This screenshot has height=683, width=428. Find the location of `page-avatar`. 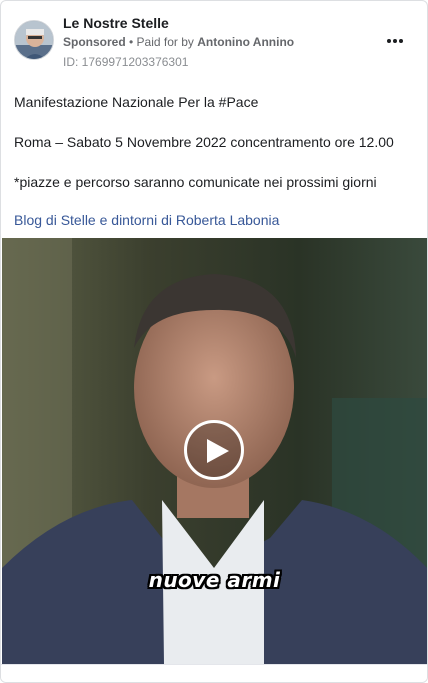

page-avatar is located at coordinates (34, 40).